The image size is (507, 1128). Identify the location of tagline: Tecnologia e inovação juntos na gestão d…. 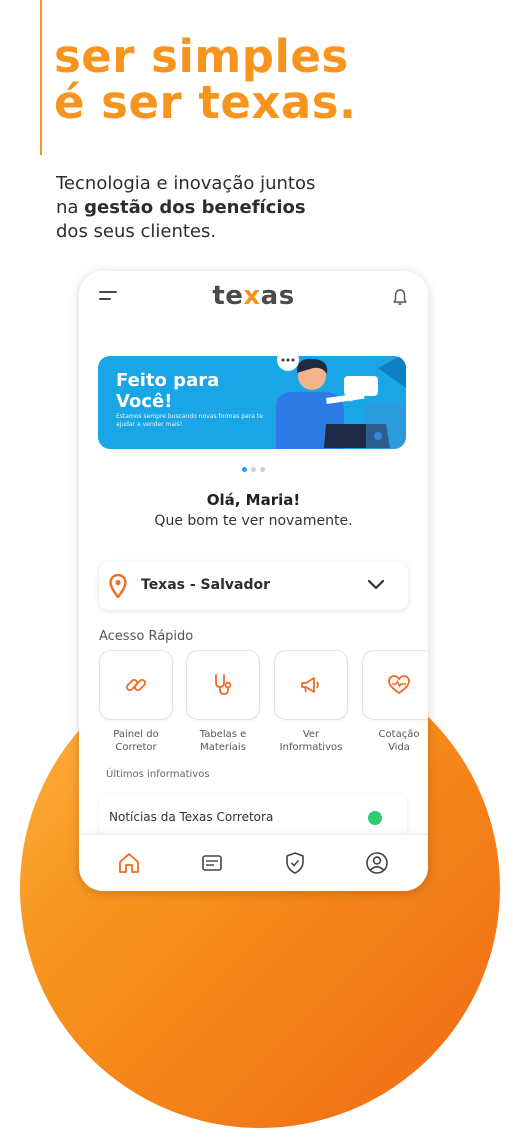
(221, 208).